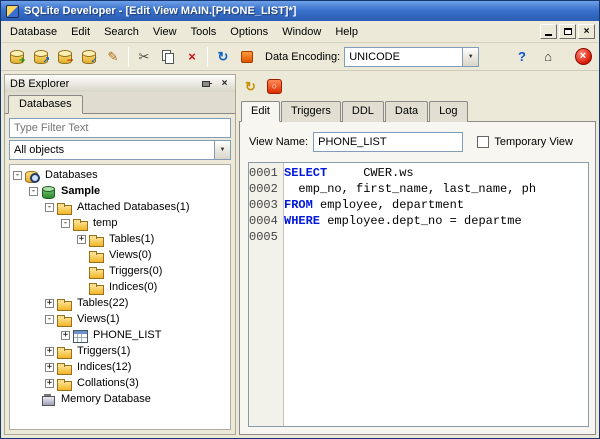 This screenshot has height=439, width=600. I want to click on tree-item-tables-1: + Tables(1), so click(120, 239).